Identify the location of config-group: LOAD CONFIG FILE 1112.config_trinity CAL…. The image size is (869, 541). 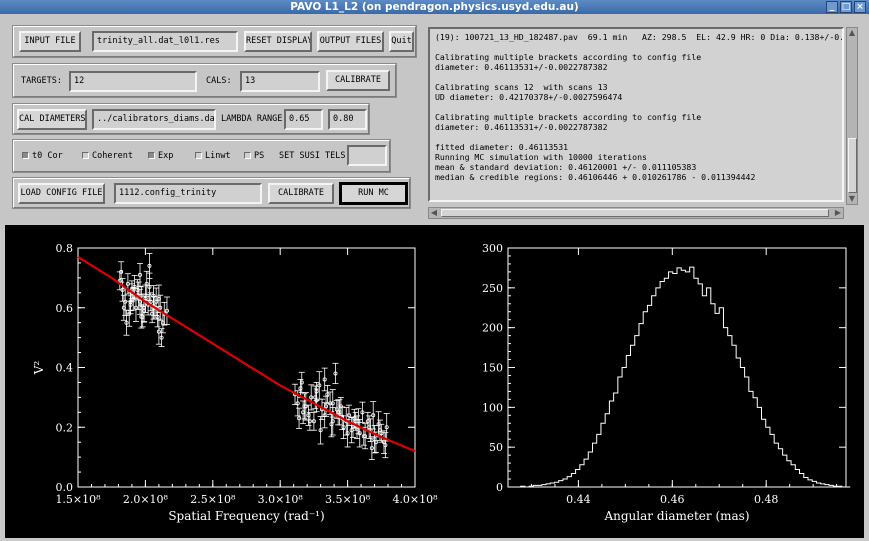
(211, 193).